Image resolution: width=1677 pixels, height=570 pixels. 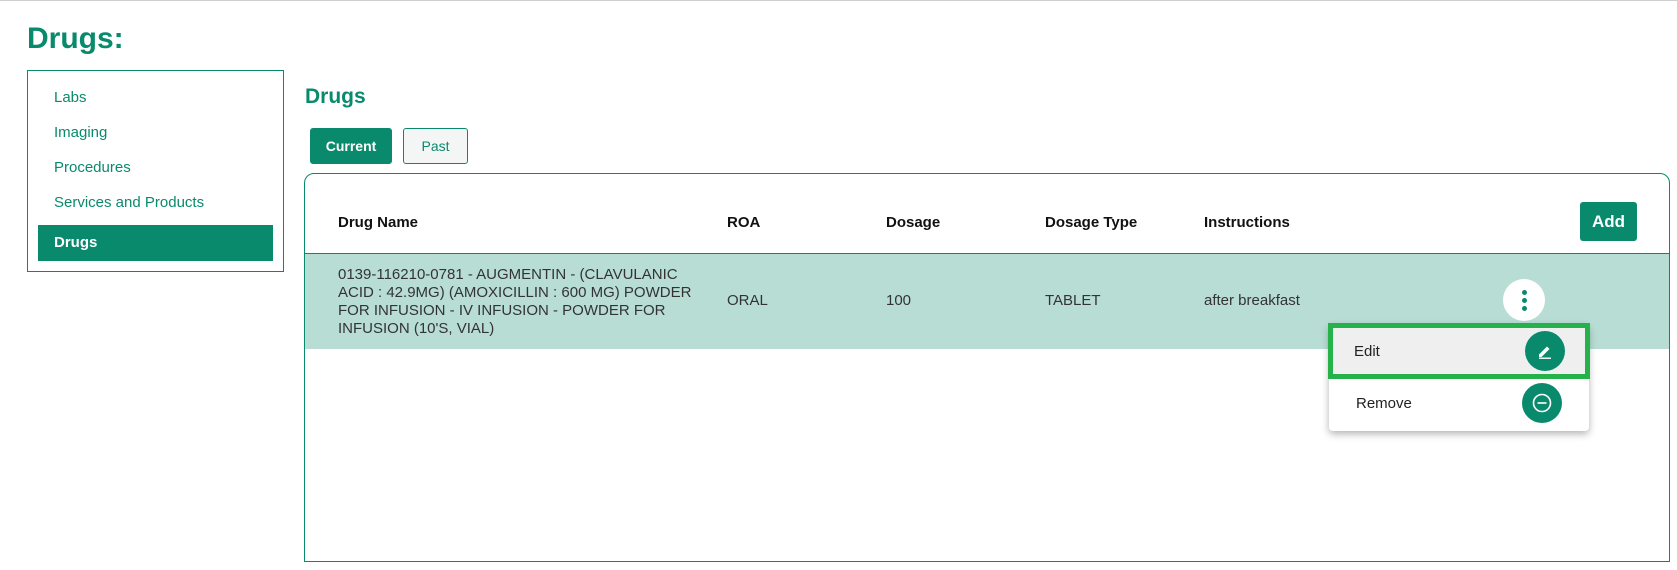 What do you see at coordinates (378, 222) in the screenshot?
I see `header-drug-name: Drug Name` at bounding box center [378, 222].